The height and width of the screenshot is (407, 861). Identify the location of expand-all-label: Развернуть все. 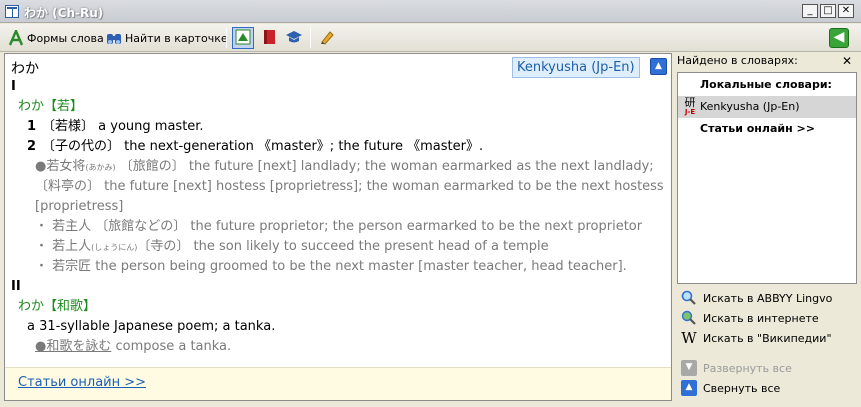
(747, 368).